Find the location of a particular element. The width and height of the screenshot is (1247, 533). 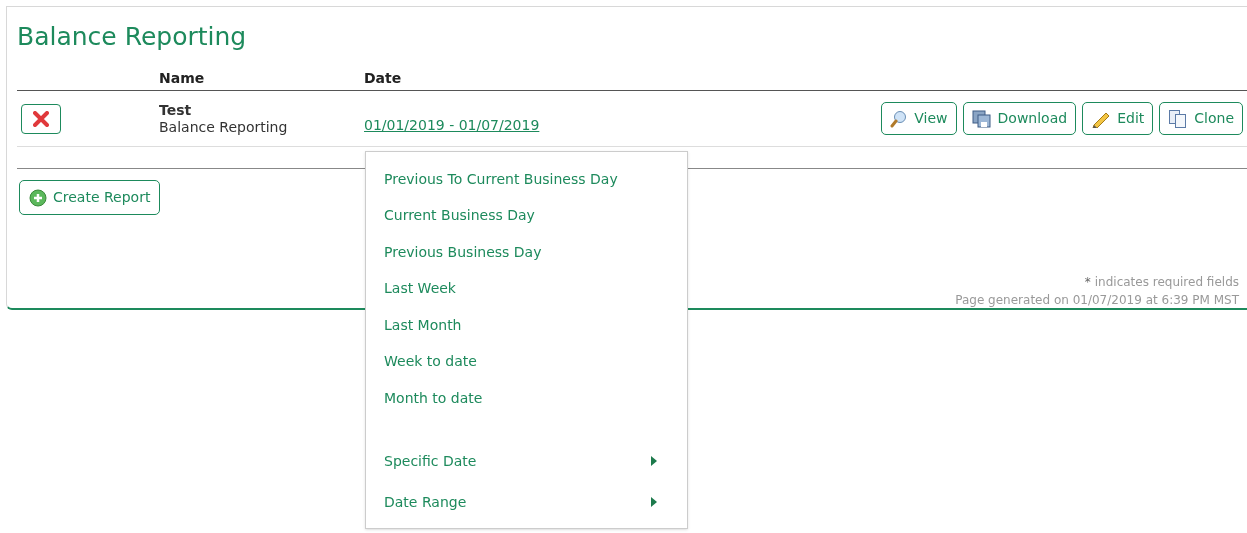

view-button: View is located at coordinates (919, 118).